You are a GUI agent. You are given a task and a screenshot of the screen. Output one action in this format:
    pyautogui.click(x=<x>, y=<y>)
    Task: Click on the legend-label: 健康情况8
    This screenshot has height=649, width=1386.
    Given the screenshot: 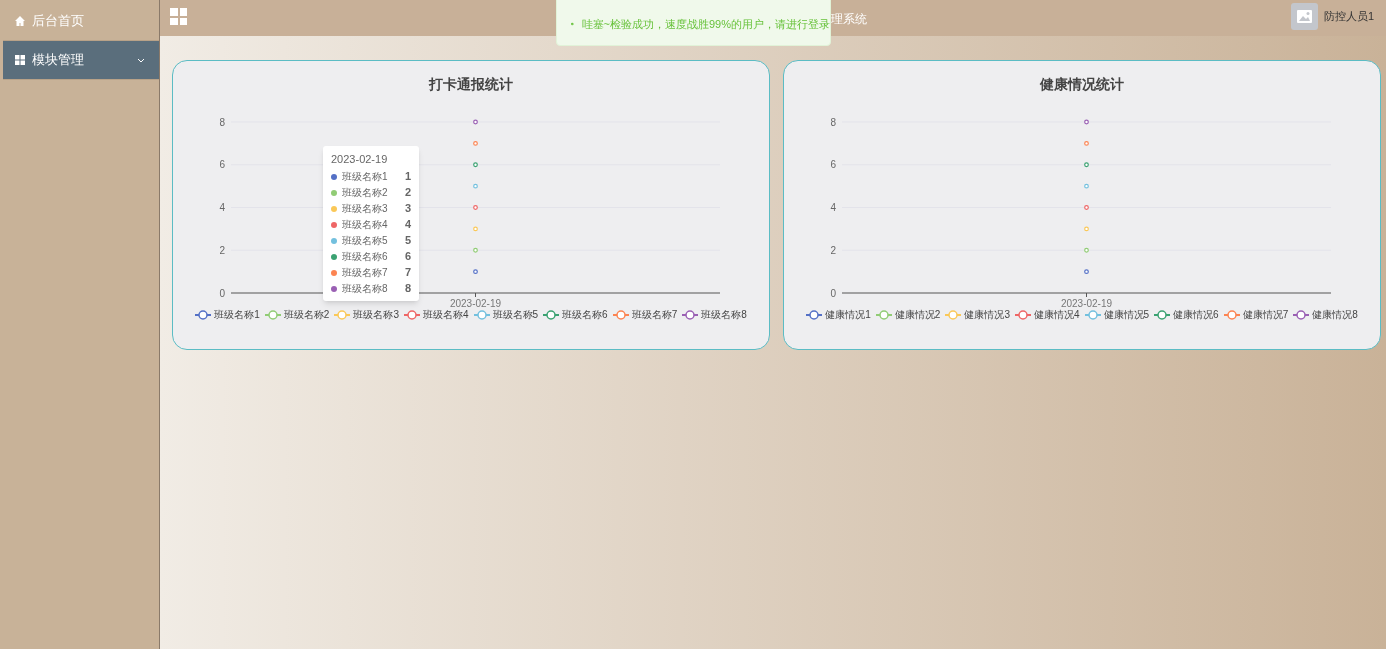 What is the action you would take?
    pyautogui.click(x=1335, y=314)
    